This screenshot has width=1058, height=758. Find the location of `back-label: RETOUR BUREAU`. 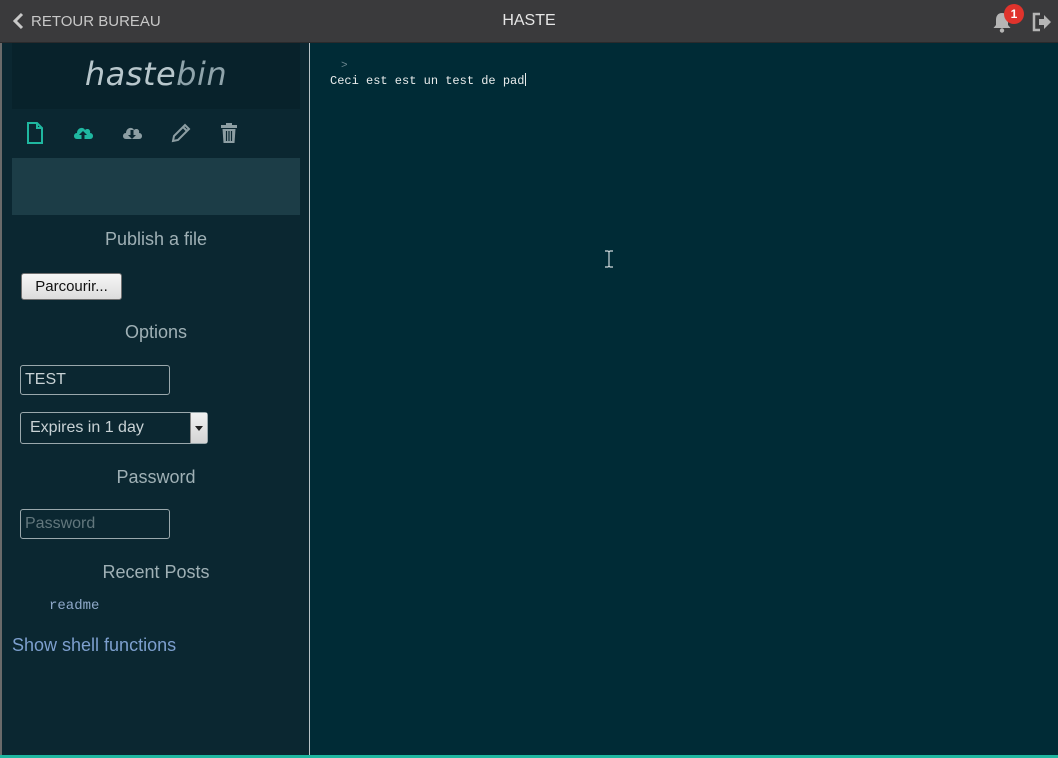

back-label: RETOUR BUREAU is located at coordinates (96, 21).